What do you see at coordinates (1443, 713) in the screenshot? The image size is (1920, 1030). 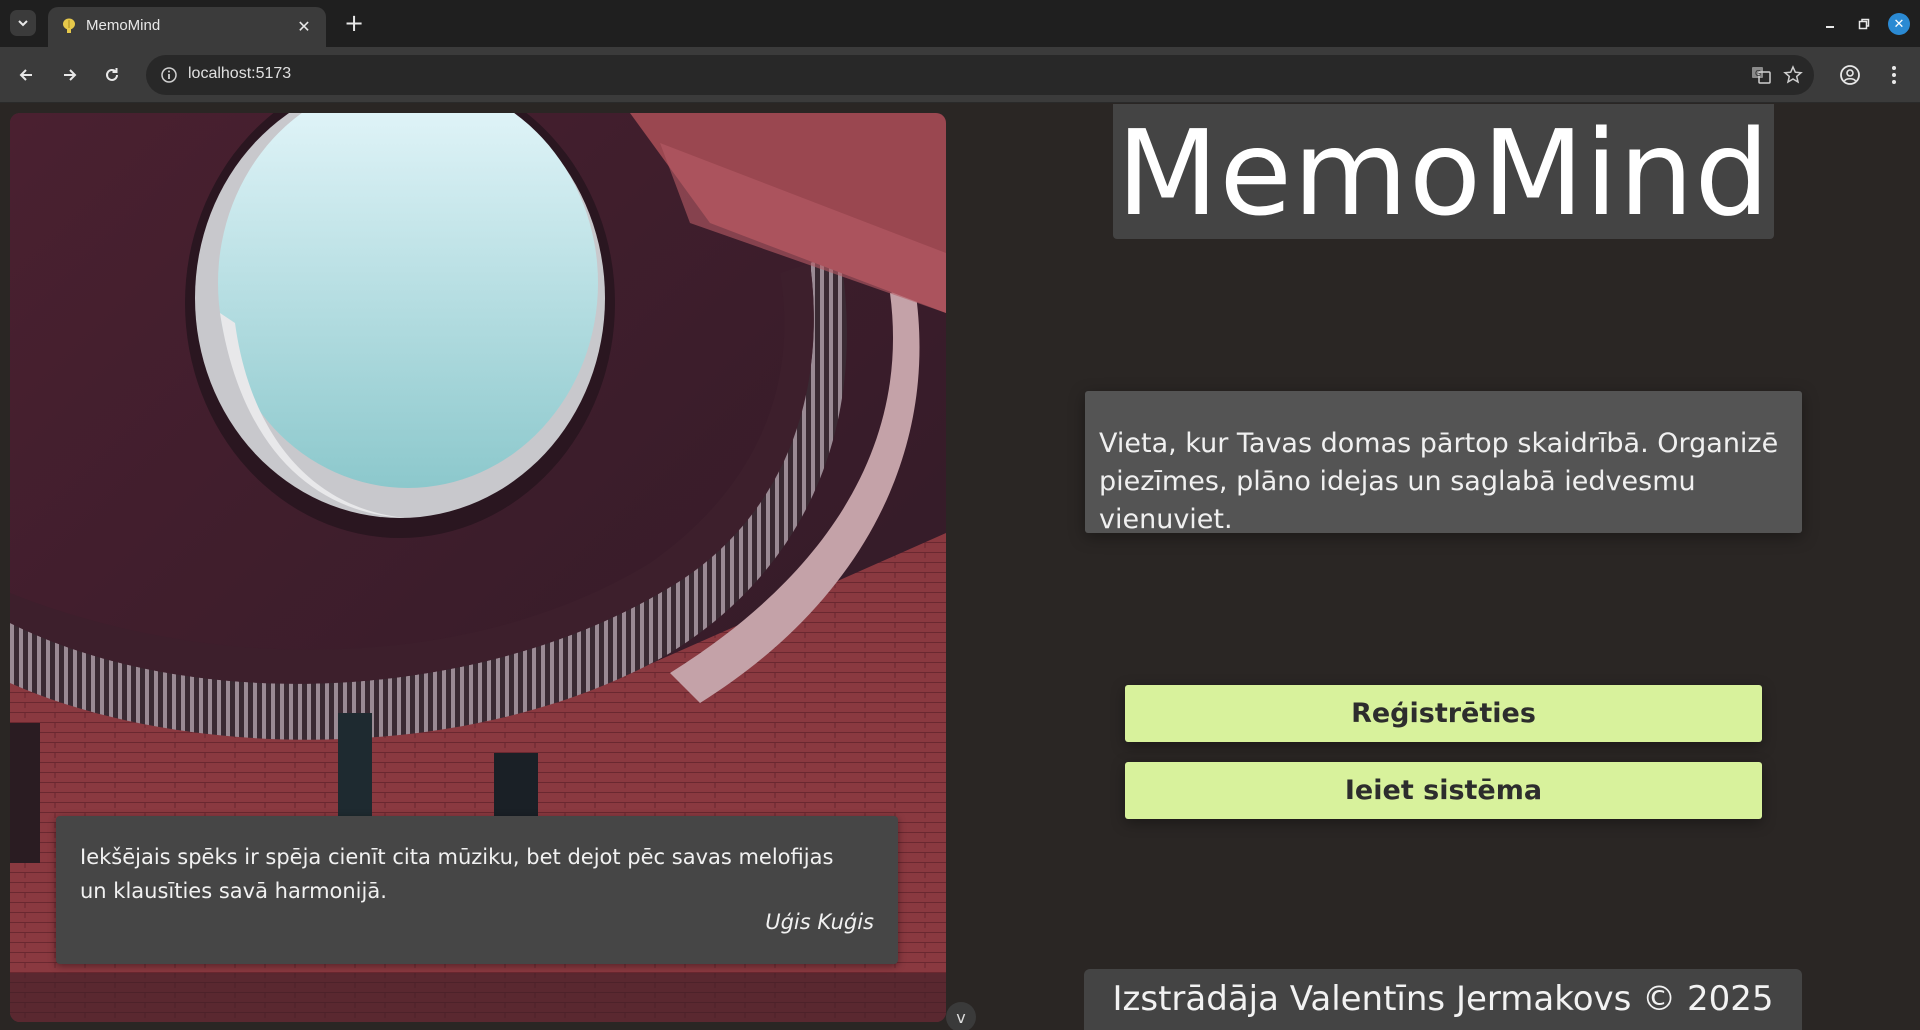 I see `register-button: Reģistrēties` at bounding box center [1443, 713].